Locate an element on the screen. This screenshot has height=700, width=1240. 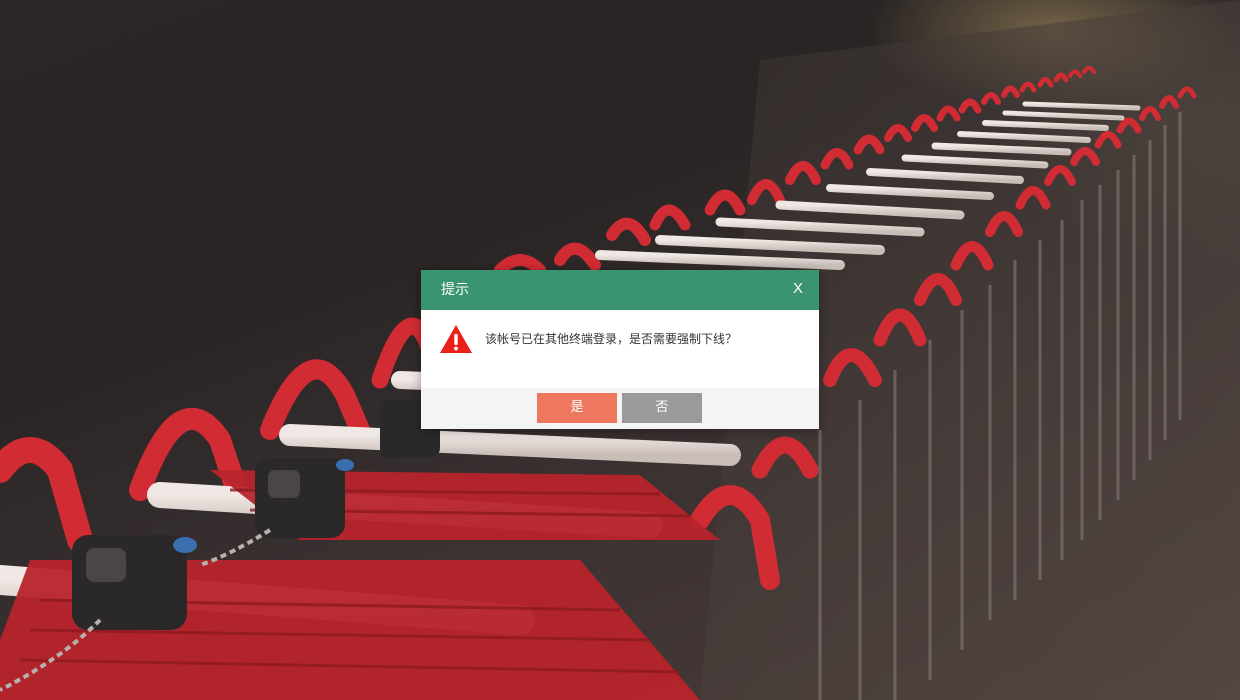
dialog-body: 该帐号已在其他终端登录，是否需要强制下线？ is located at coordinates (620, 349).